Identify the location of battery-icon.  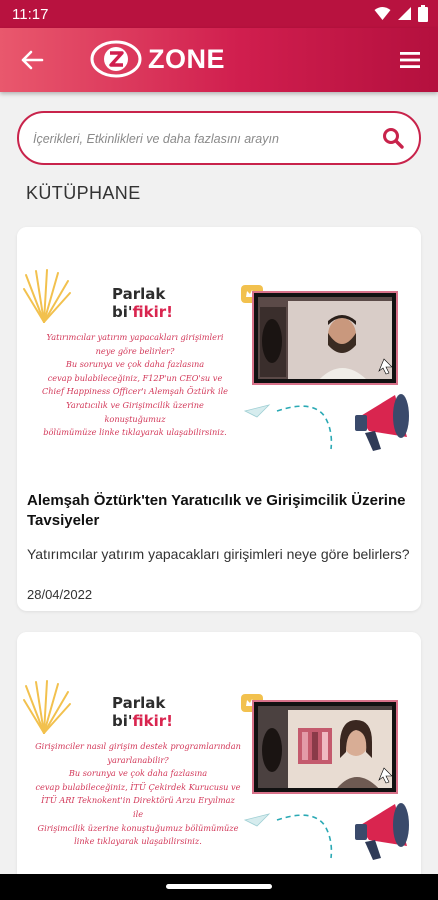
(423, 13).